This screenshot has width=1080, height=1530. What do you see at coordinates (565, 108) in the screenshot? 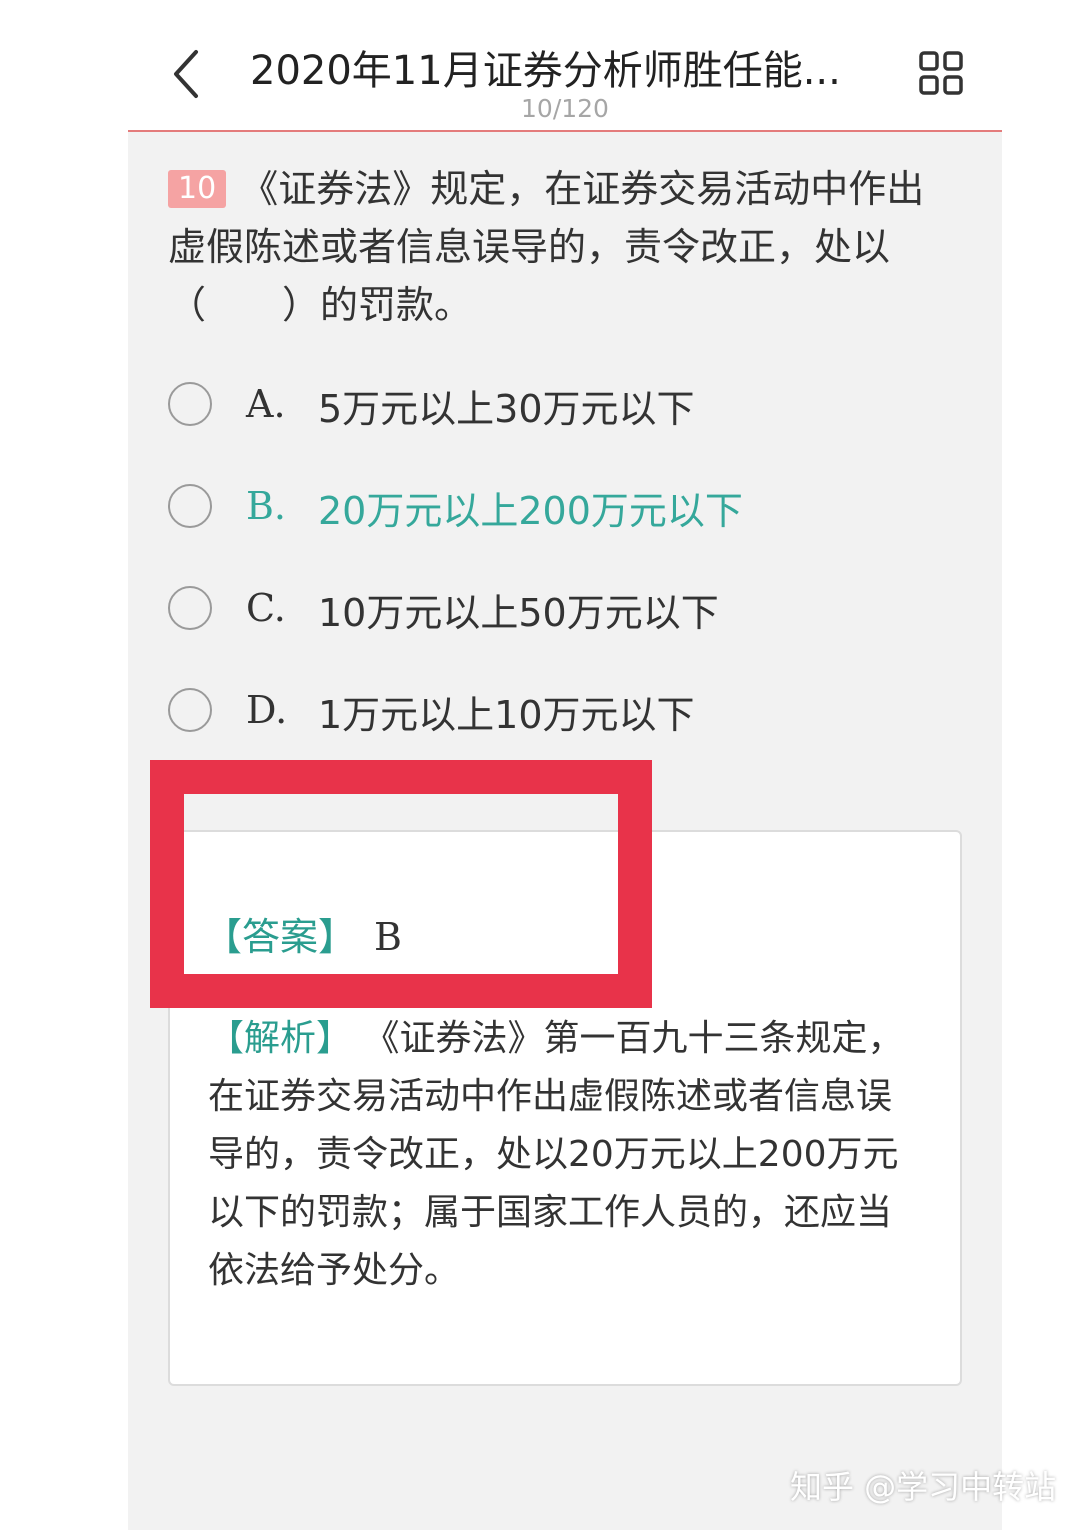
I see `question-progress: 10/120` at bounding box center [565, 108].